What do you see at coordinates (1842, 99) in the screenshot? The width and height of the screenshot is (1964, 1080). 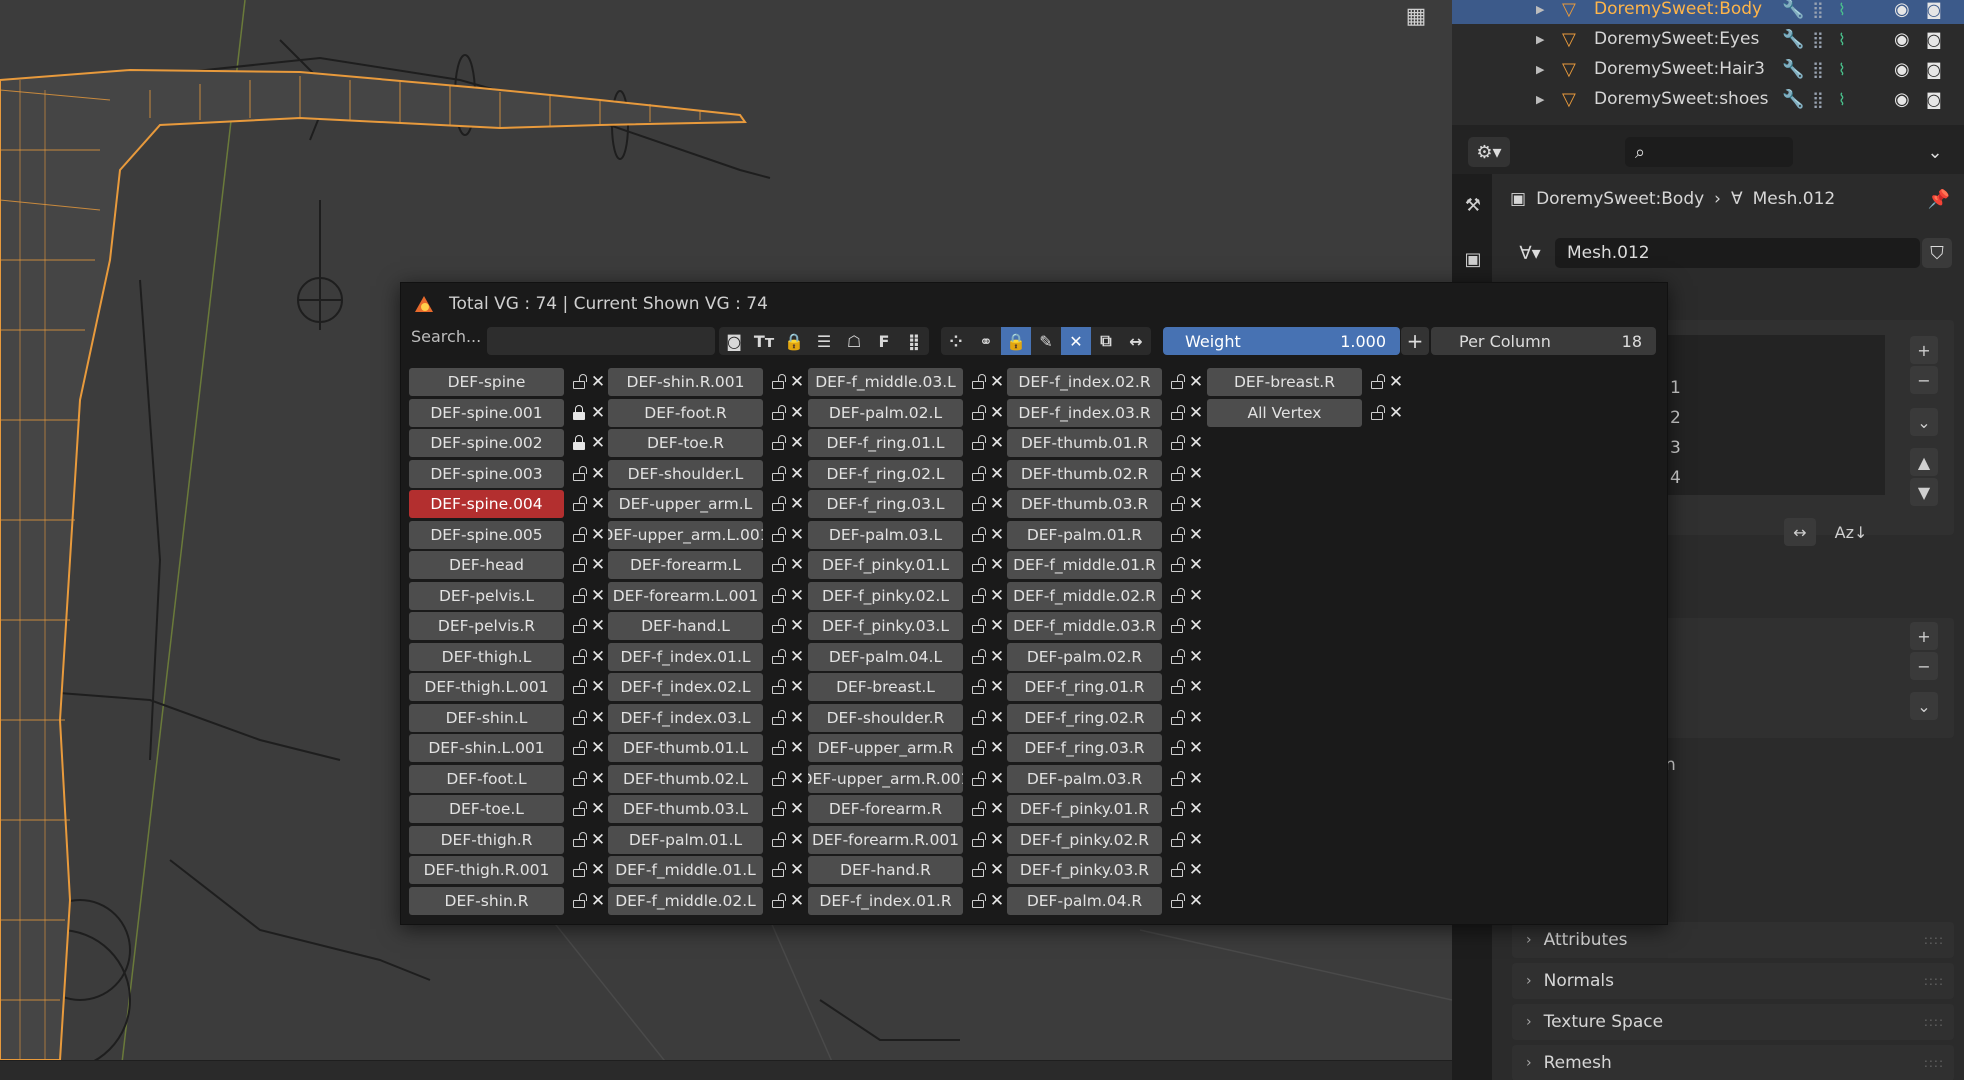 I see `bone-icon: ⌇` at bounding box center [1842, 99].